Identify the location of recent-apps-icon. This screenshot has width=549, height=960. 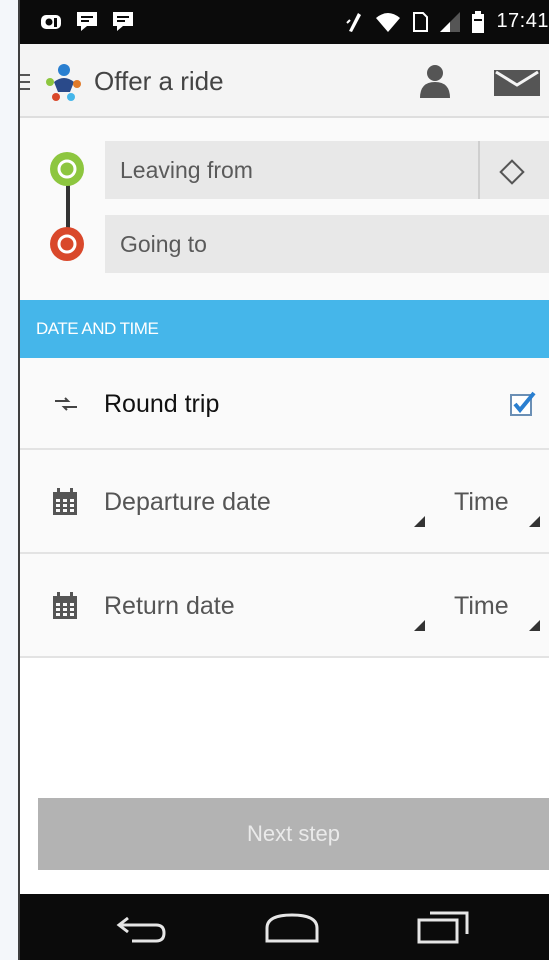
(443, 927).